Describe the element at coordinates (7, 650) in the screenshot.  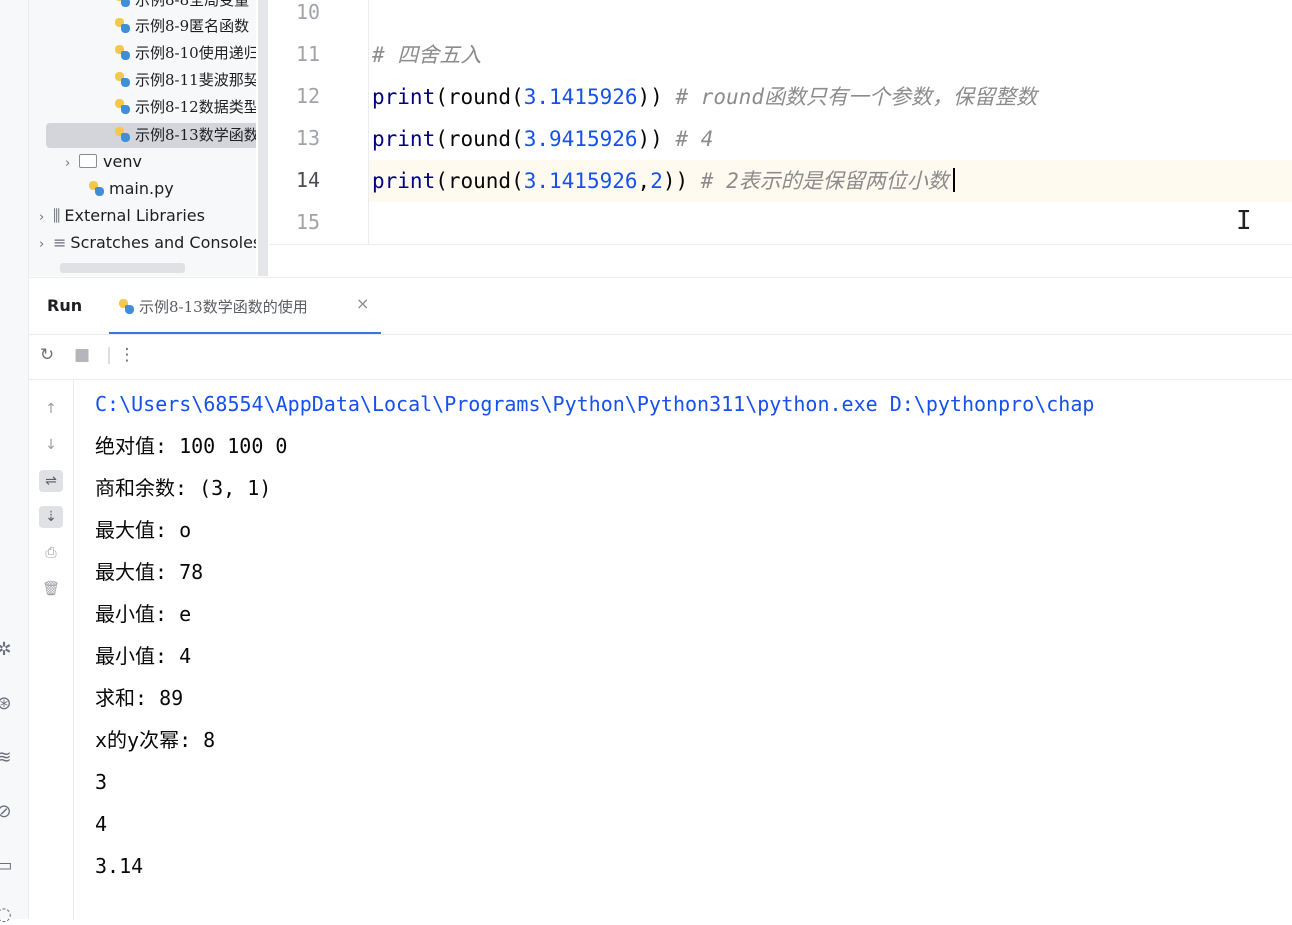
I see `debug-icon: ✲` at that location.